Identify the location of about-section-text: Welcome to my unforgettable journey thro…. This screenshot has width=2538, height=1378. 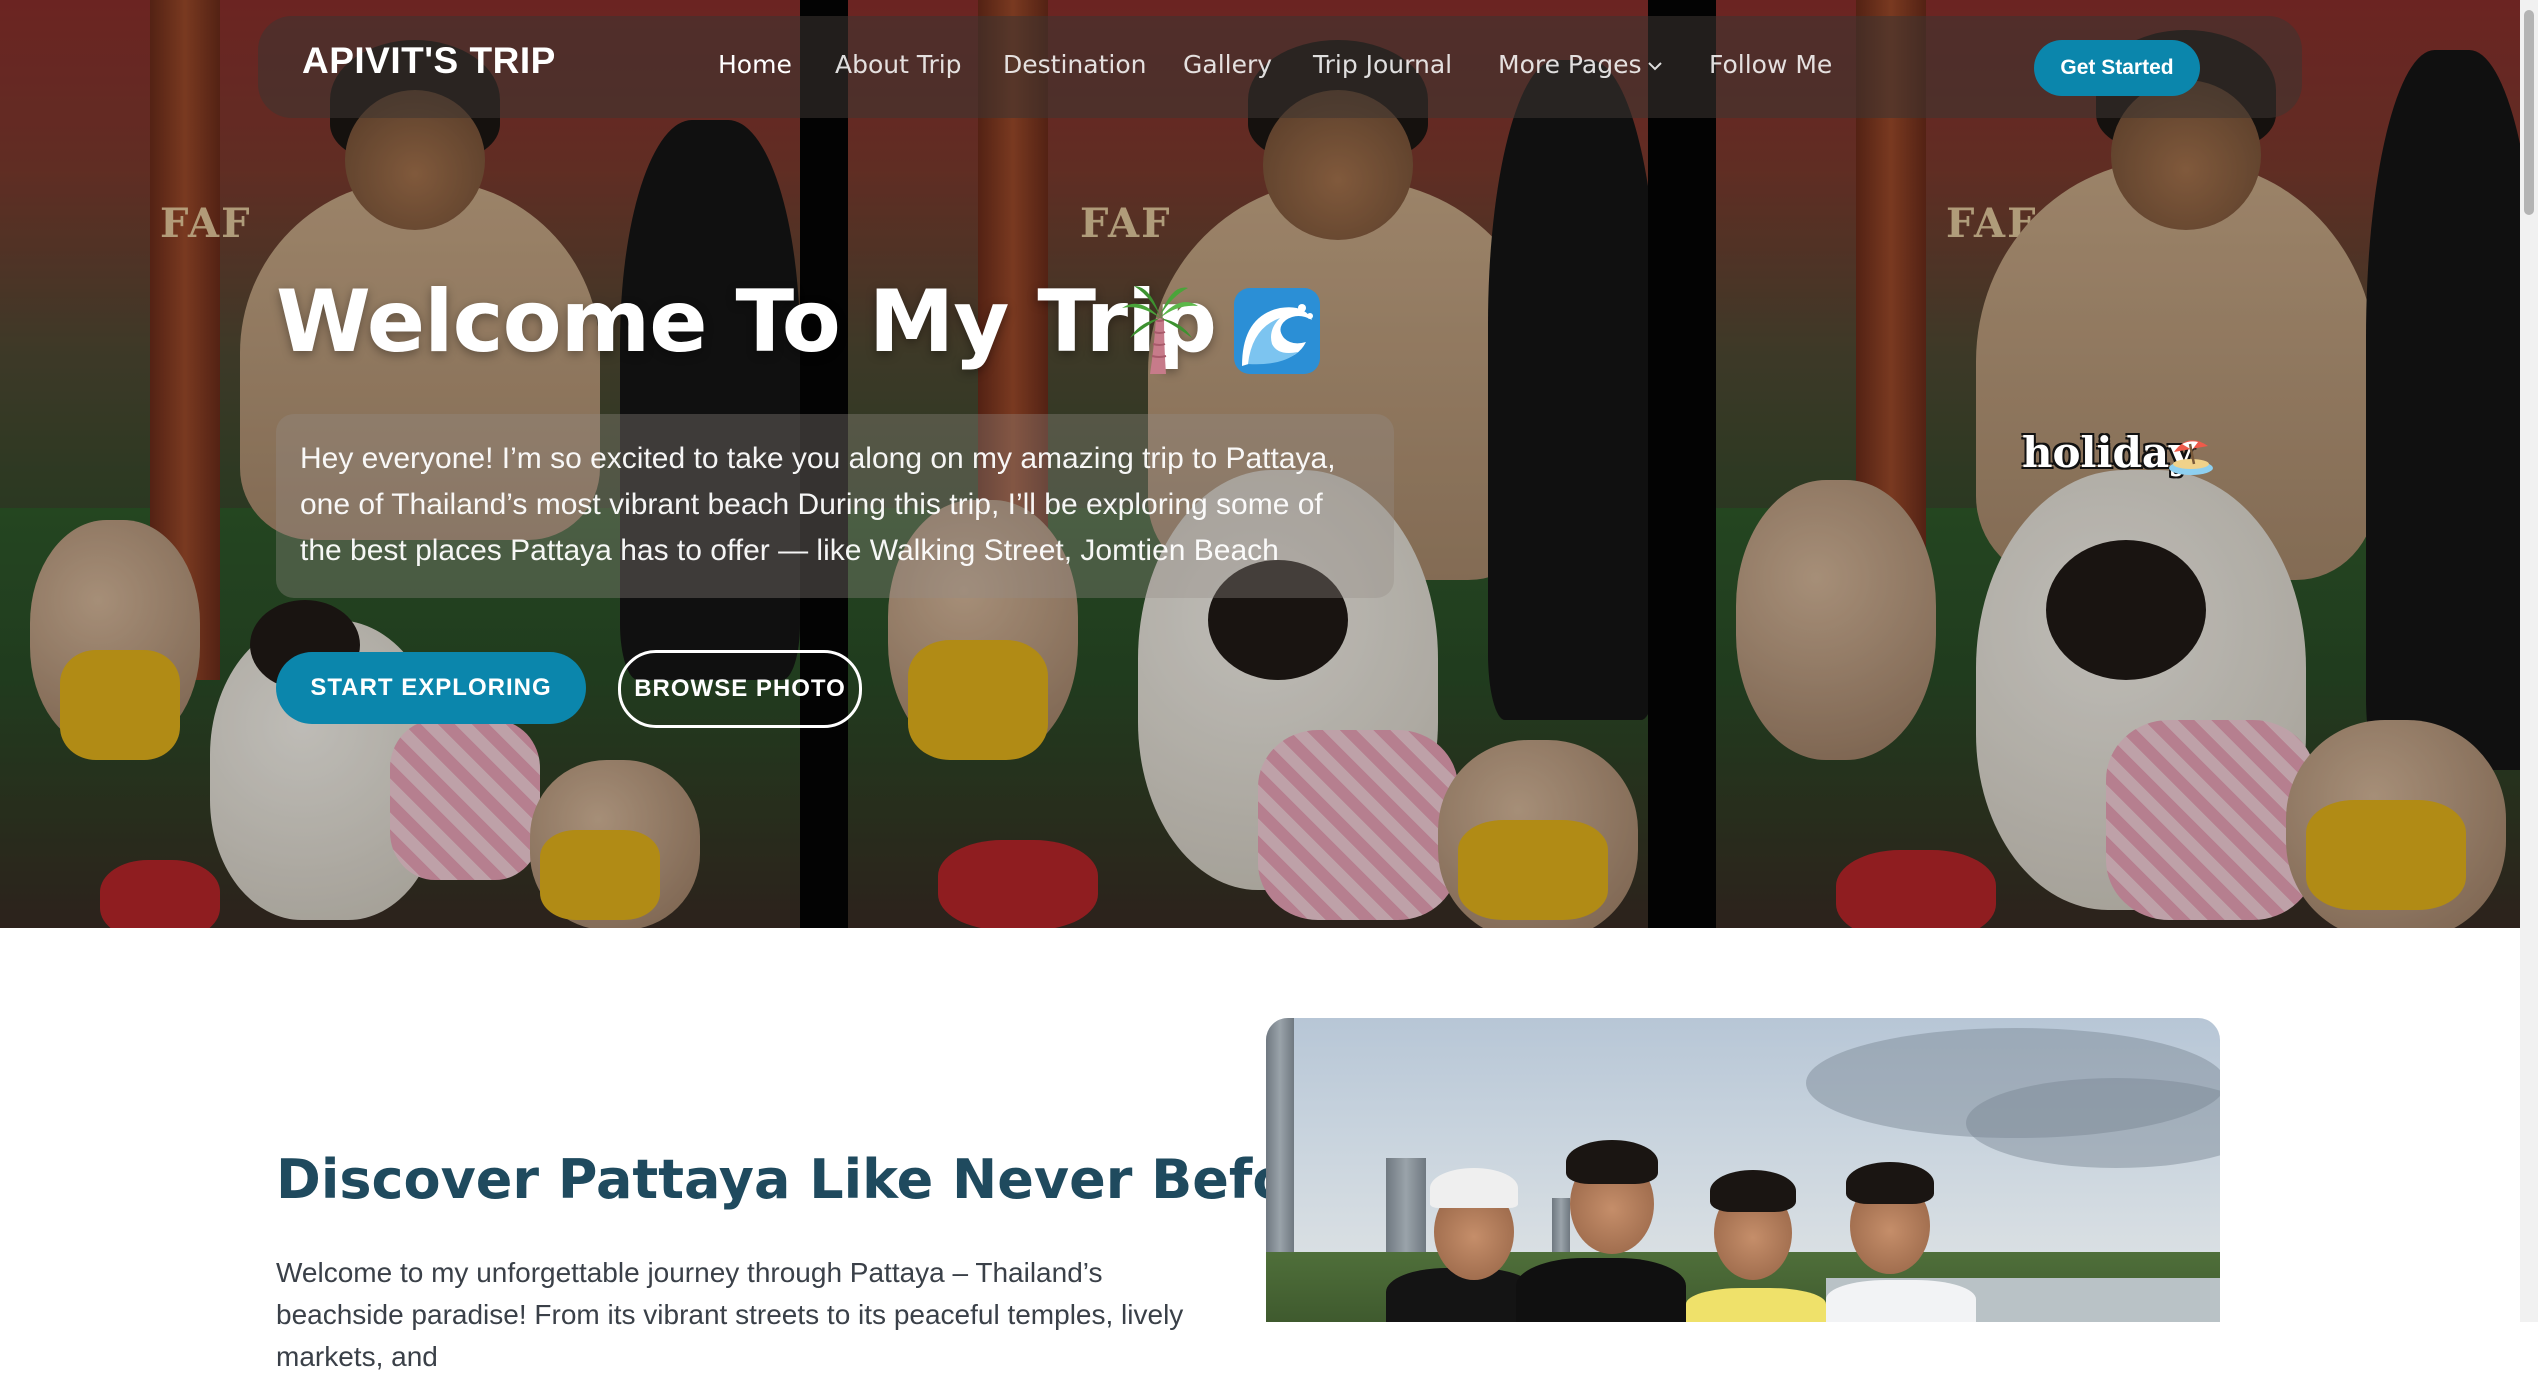
(730, 1314).